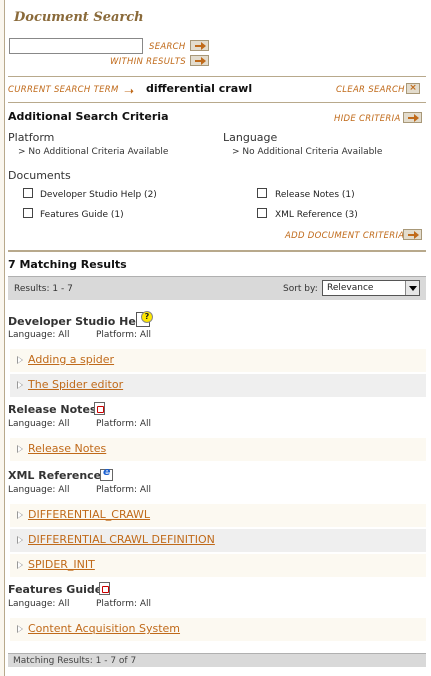  What do you see at coordinates (316, 215) in the screenshot?
I see `xml-reference-label: XML Reference (3)` at bounding box center [316, 215].